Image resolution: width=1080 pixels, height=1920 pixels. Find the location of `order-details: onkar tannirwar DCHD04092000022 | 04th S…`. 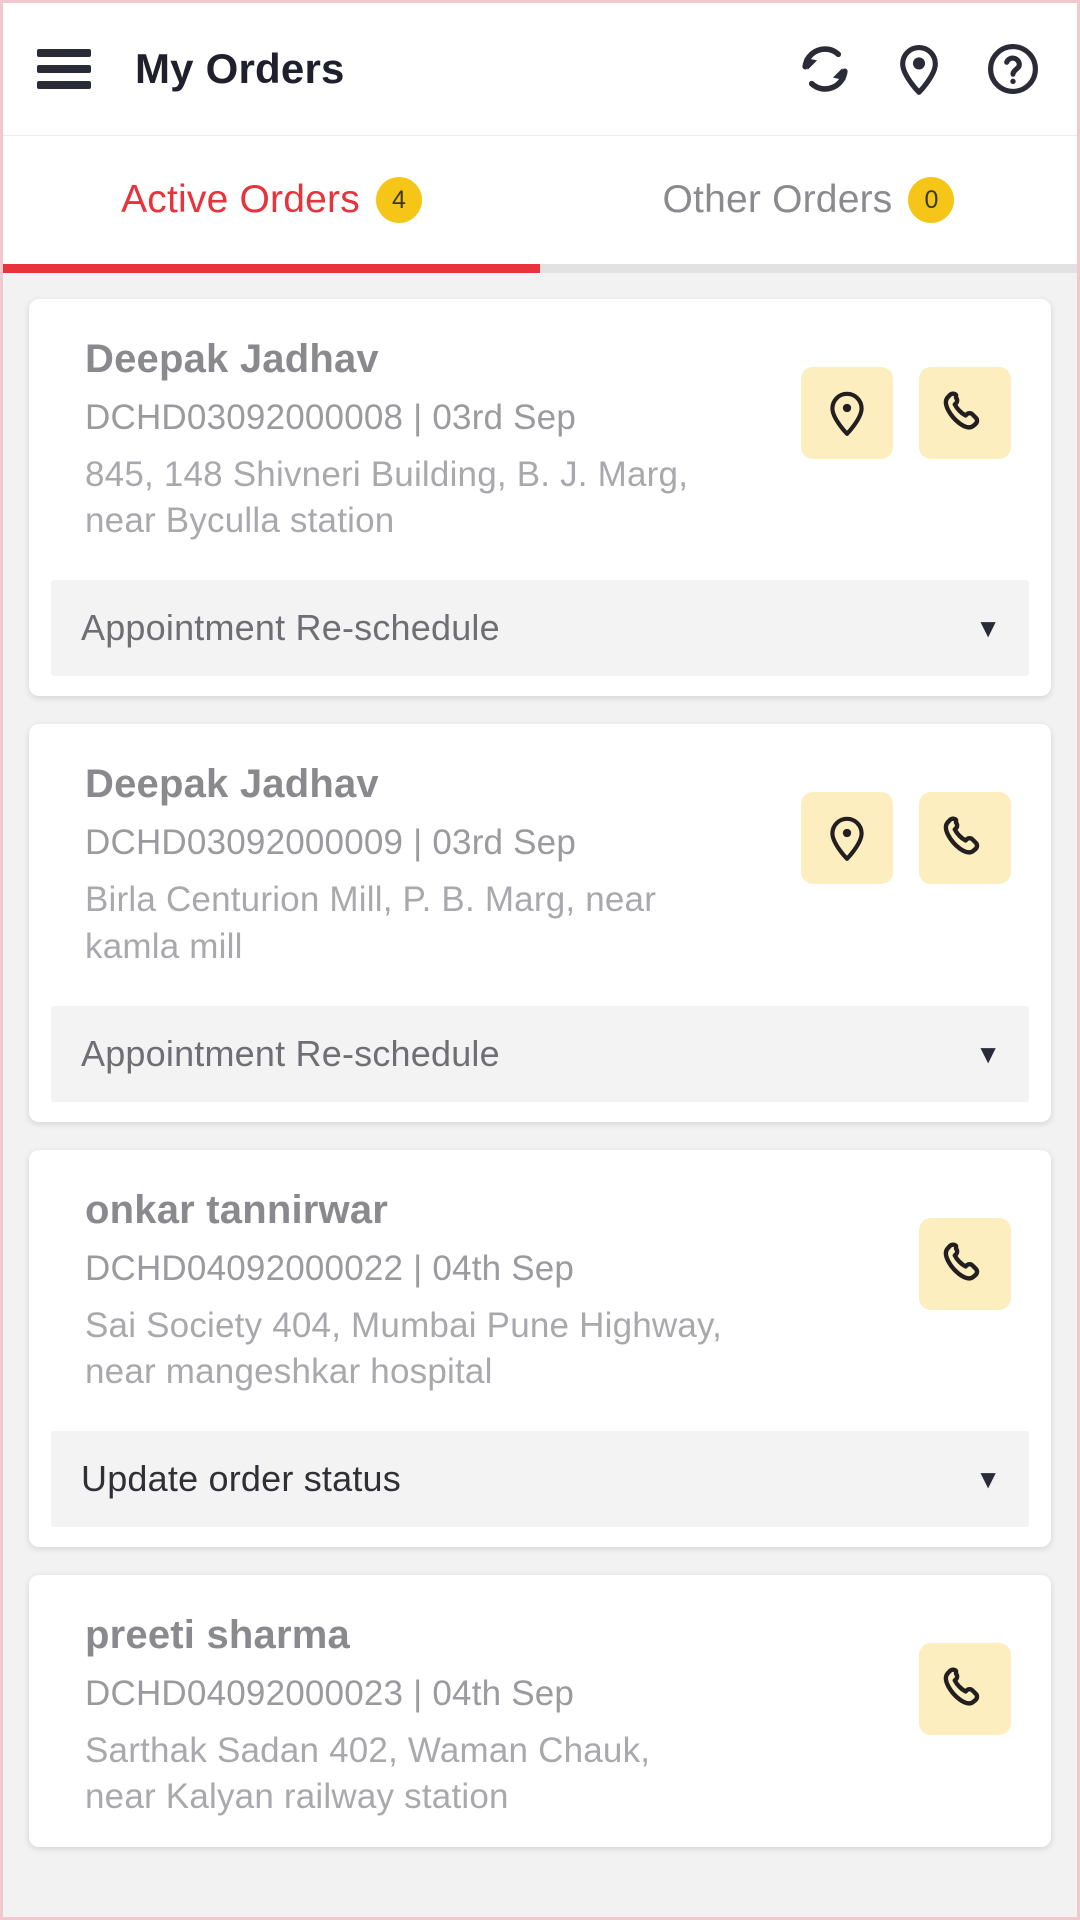

order-details: onkar tannirwar DCHD04092000022 | 04th S… is located at coordinates (502, 1291).